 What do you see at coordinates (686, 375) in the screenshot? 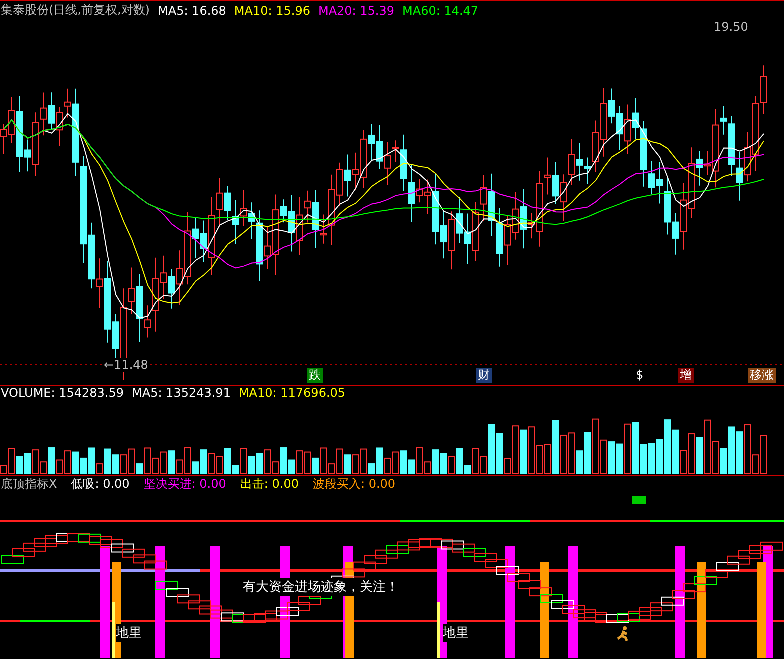
I see `event-tag: 增` at bounding box center [686, 375].